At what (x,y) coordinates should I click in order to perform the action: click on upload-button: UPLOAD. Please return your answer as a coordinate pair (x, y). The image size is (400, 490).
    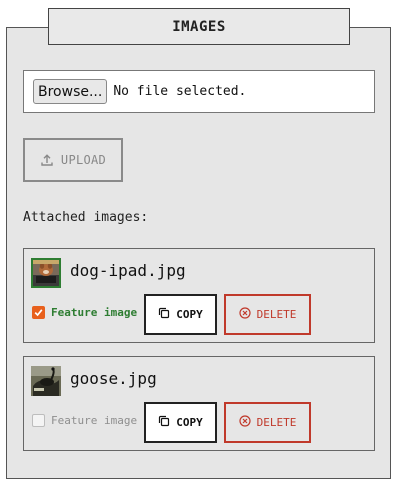
    Looking at the image, I should click on (73, 160).